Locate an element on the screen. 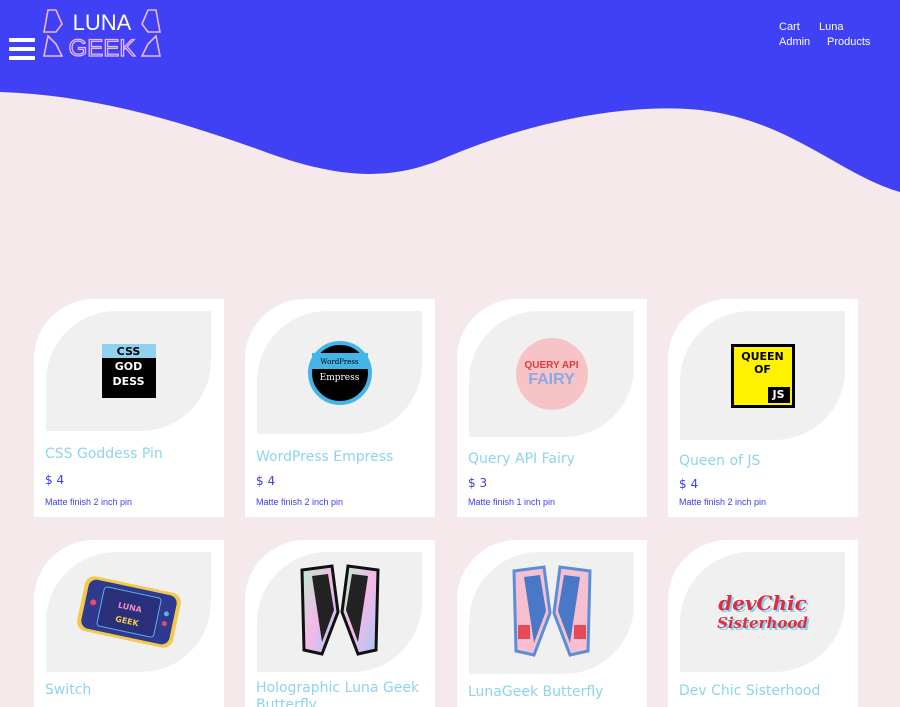 Image resolution: width=900 pixels, height=707 pixels. nav-luna-link: Luna is located at coordinates (849, 27).